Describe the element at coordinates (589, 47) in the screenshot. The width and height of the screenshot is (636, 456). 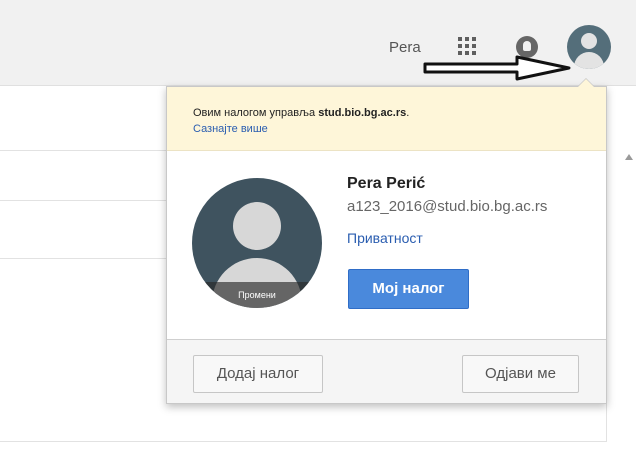
I see `account-avatar-icon` at that location.